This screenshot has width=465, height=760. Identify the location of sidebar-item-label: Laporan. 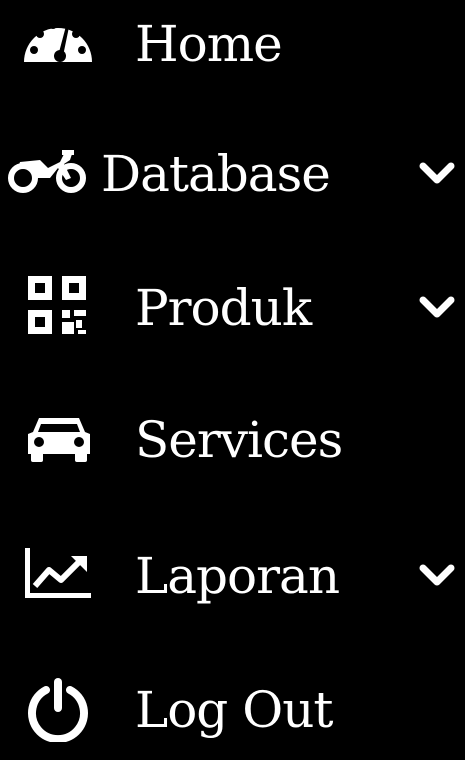
(237, 576).